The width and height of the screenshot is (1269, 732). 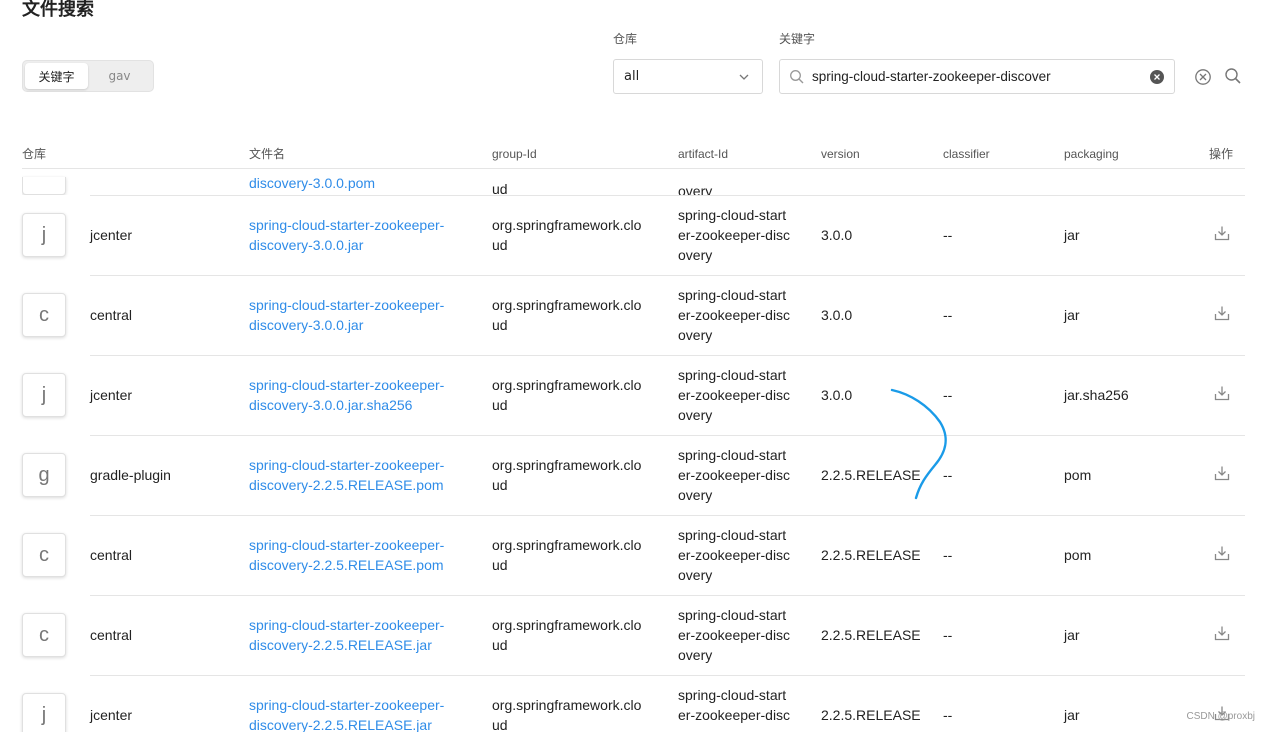 I want to click on clear-x-icon, so click(x=1157, y=77).